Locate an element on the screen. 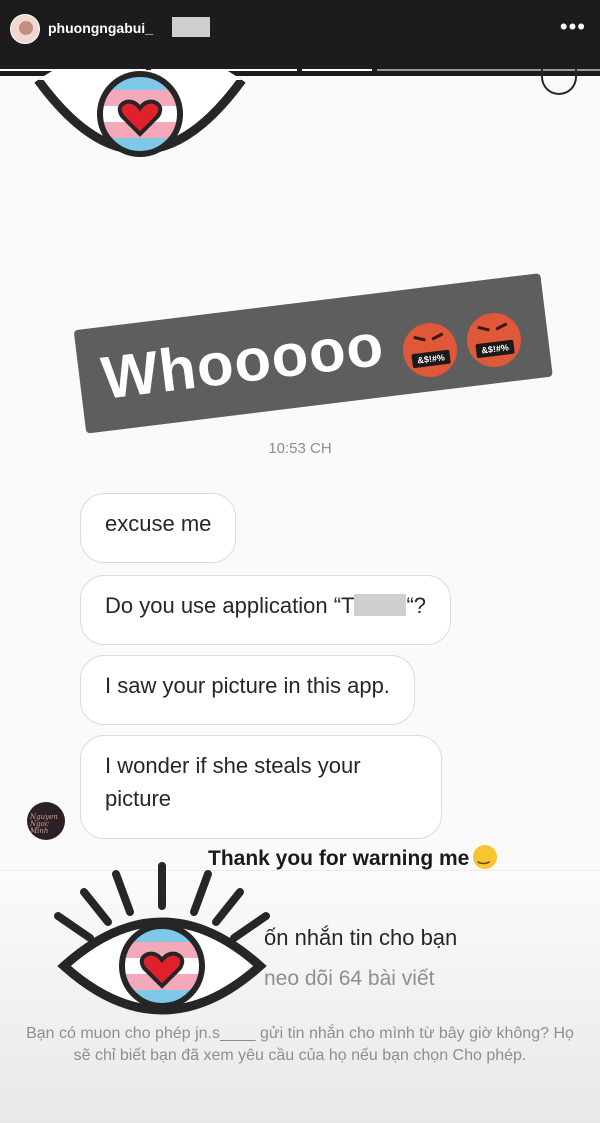  story-username: phuongngabui_ is located at coordinates (100, 28).